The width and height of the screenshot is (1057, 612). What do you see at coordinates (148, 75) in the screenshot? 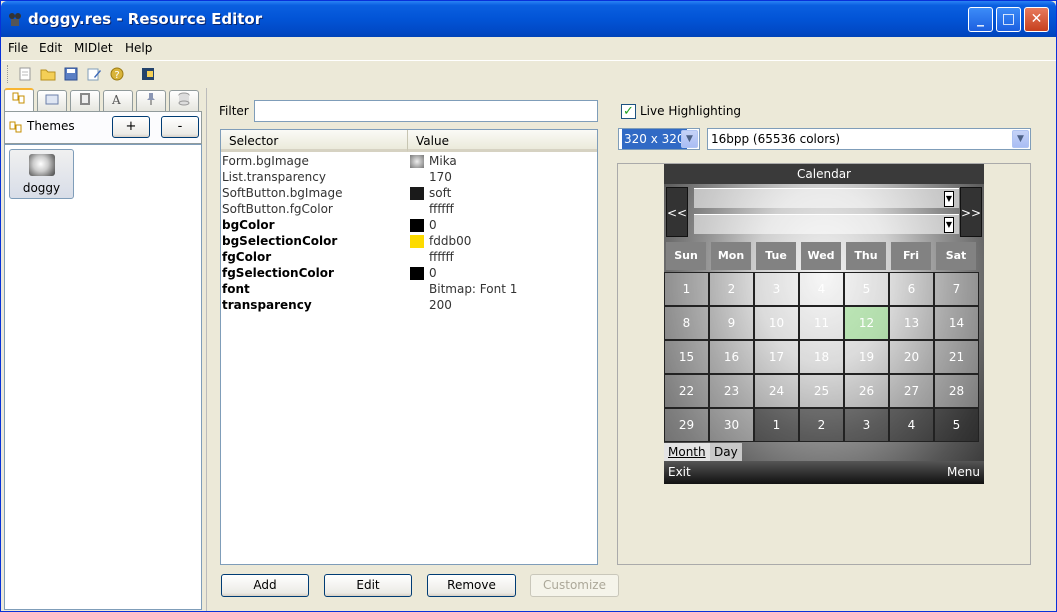
I see `run-midlet-icon` at bounding box center [148, 75].